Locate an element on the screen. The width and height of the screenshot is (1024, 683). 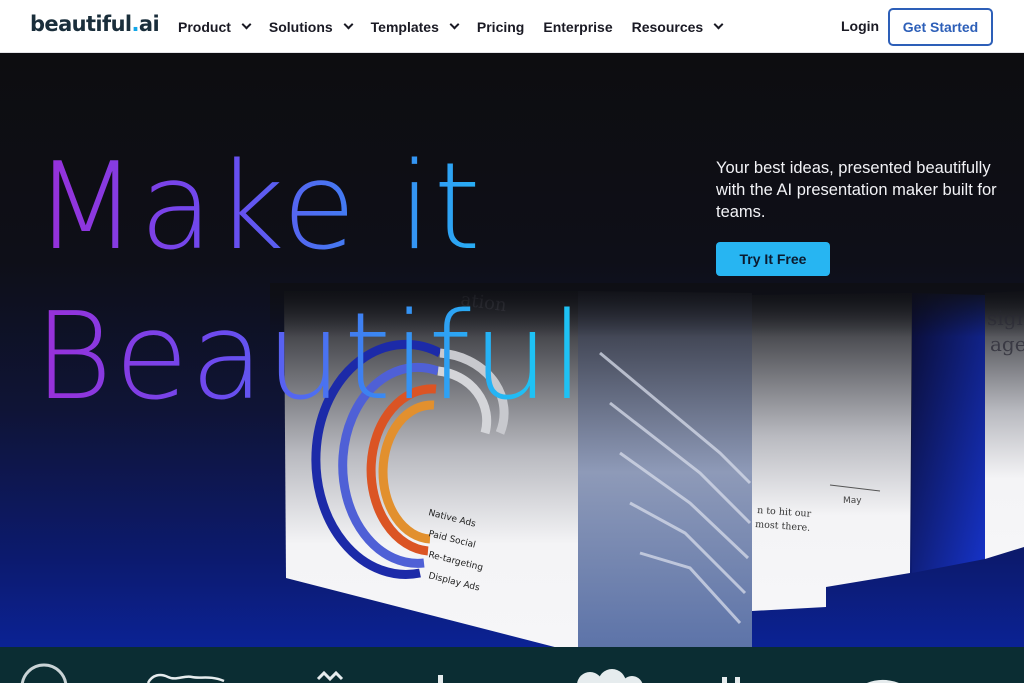
hero-headline-line: Make it is located at coordinates (258, 207).